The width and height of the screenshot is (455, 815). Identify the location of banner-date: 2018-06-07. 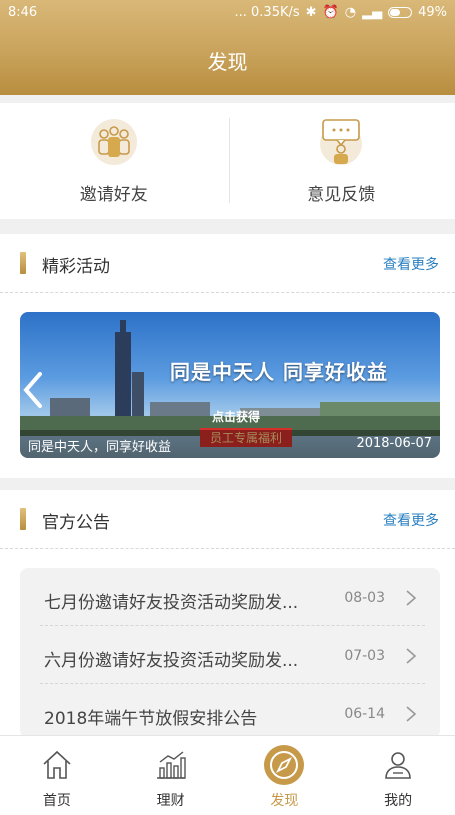
(394, 443).